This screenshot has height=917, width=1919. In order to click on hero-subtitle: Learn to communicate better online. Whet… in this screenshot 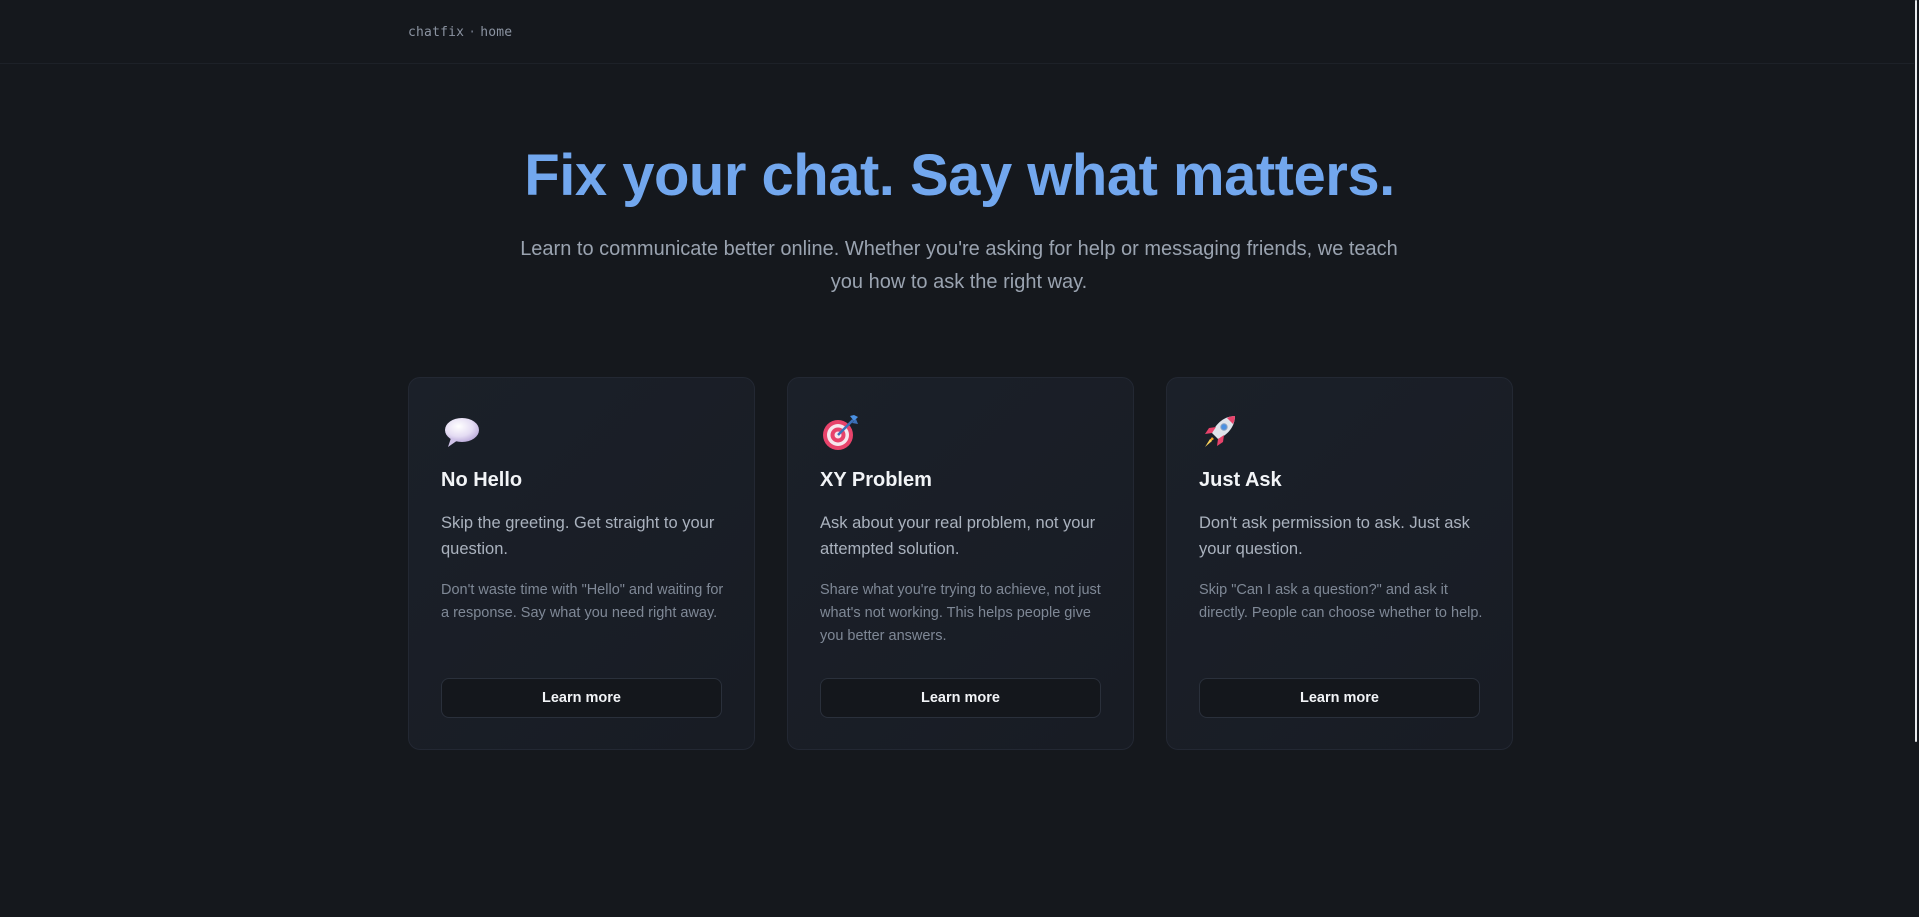, I will do `click(959, 265)`.